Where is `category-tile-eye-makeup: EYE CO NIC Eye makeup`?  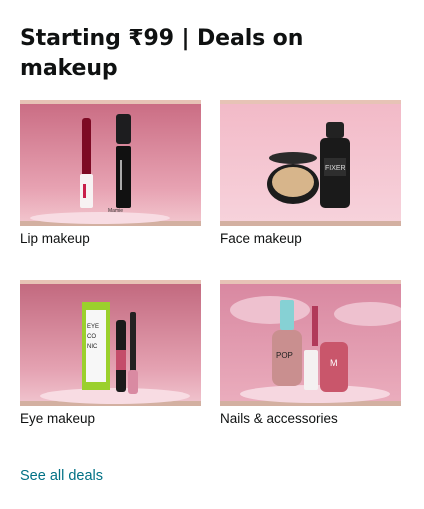 category-tile-eye-makeup: EYE CO NIC Eye makeup is located at coordinates (110, 353).